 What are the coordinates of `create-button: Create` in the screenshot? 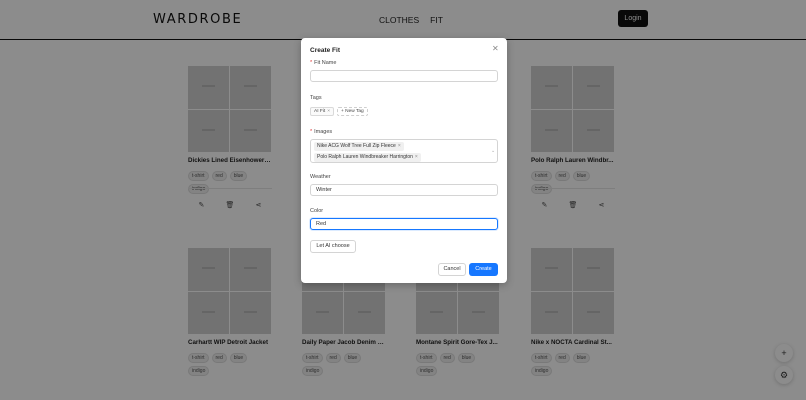 It's located at (483, 269).